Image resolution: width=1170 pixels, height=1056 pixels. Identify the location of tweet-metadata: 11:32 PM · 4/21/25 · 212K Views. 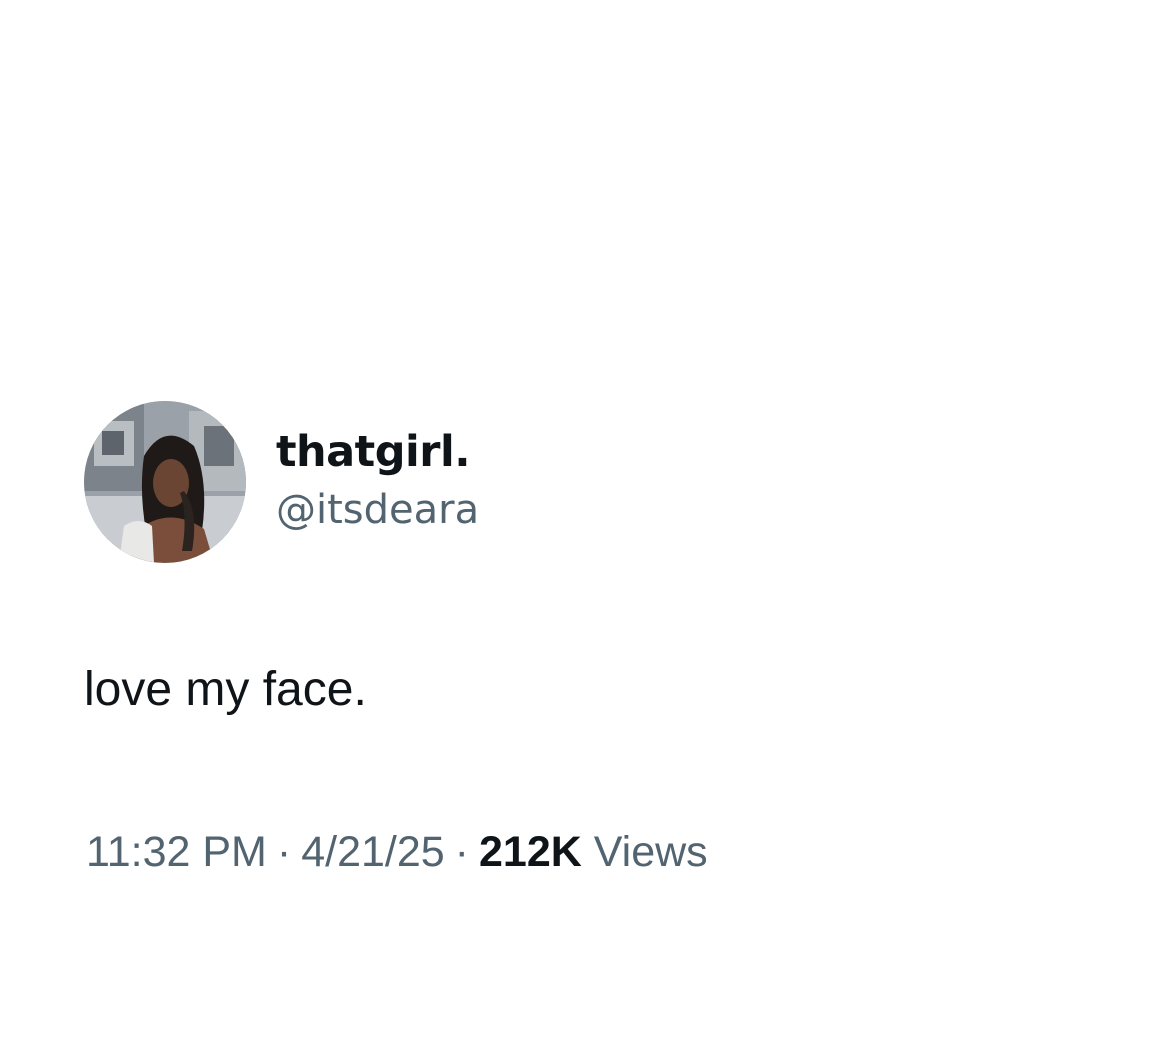
(397, 852).